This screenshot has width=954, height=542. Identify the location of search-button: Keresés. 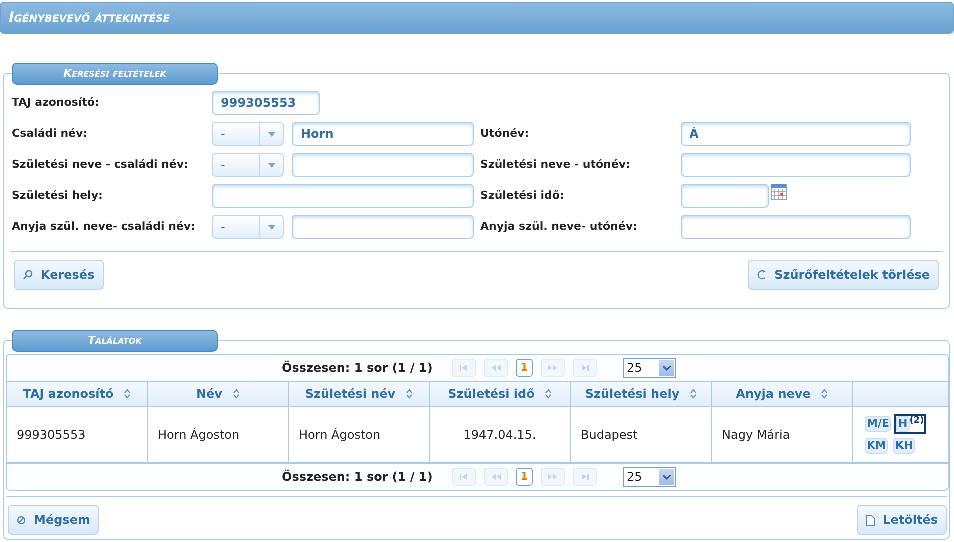
(59, 275).